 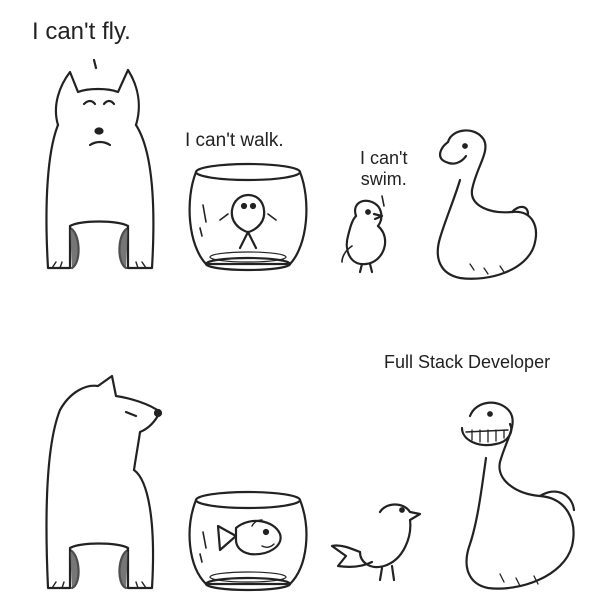 I want to click on dog-caption: I can't fly., so click(x=81, y=31).